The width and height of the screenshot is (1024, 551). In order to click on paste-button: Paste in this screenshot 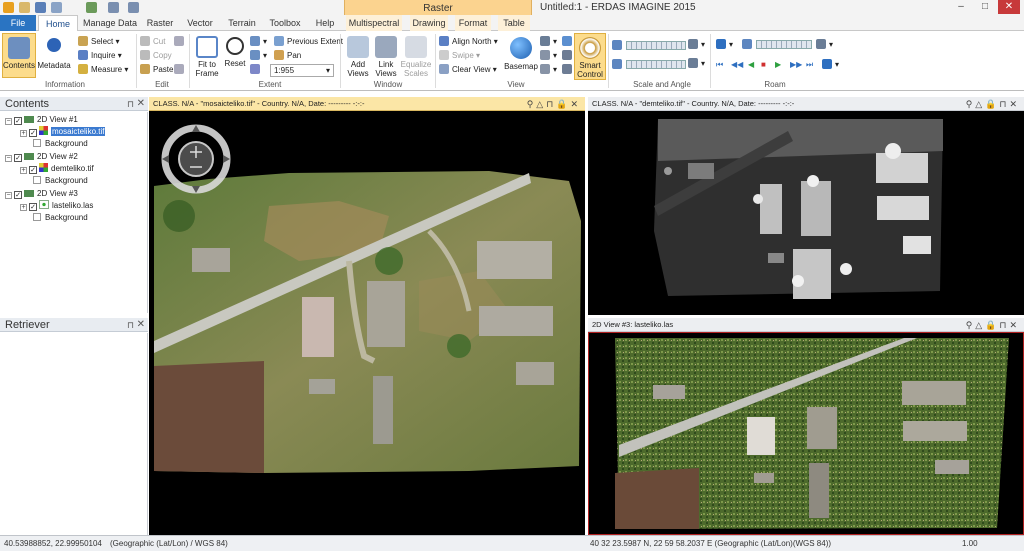, I will do `click(156, 70)`.